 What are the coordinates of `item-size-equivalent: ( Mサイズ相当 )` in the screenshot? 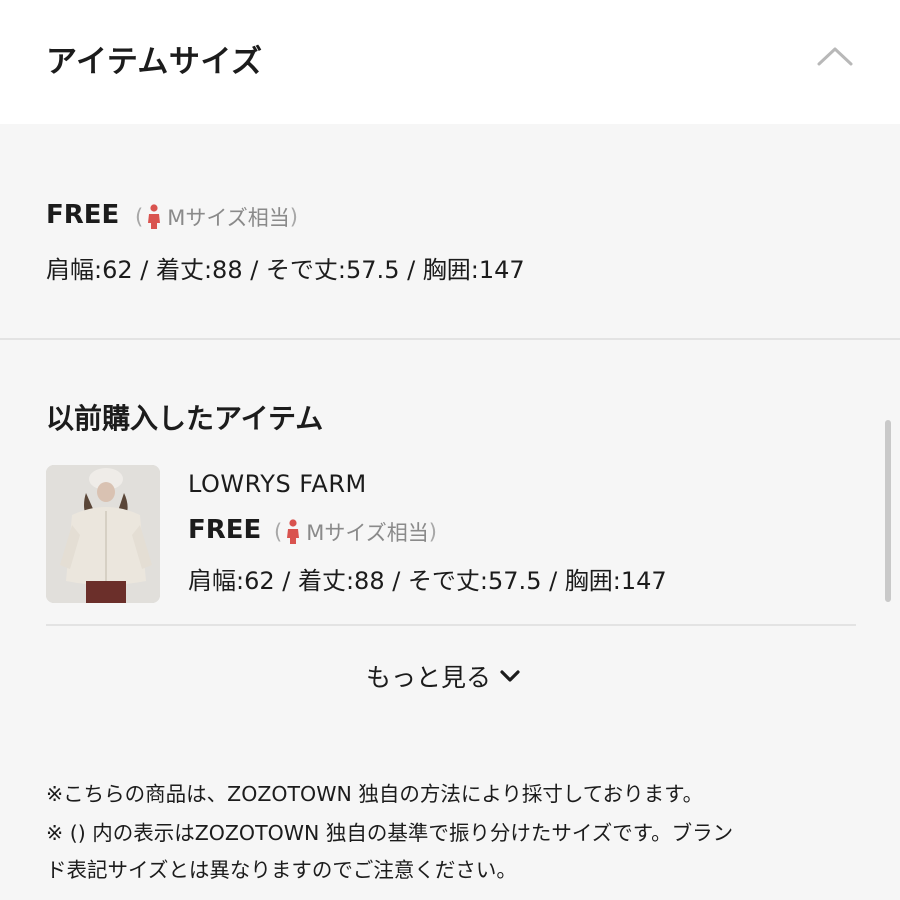 It's located at (355, 532).